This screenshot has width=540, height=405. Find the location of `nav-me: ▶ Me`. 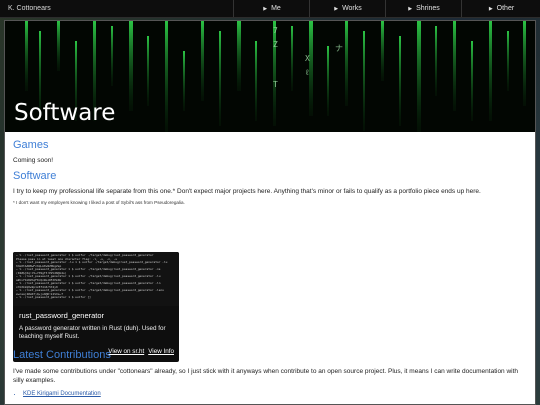

nav-me: ▶ Me is located at coordinates (271, 8).